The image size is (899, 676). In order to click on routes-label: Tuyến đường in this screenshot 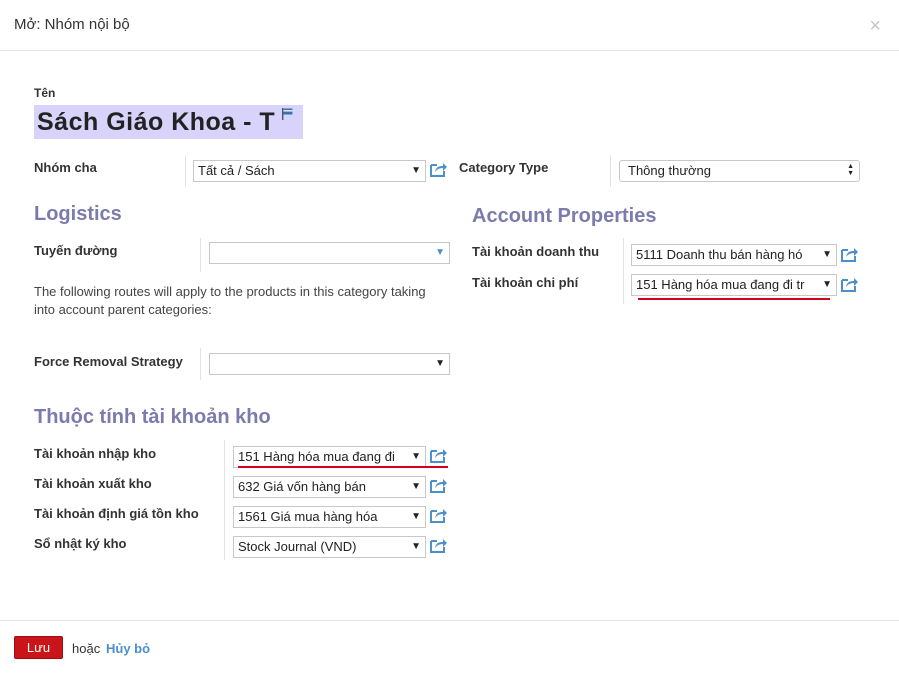, I will do `click(76, 250)`.